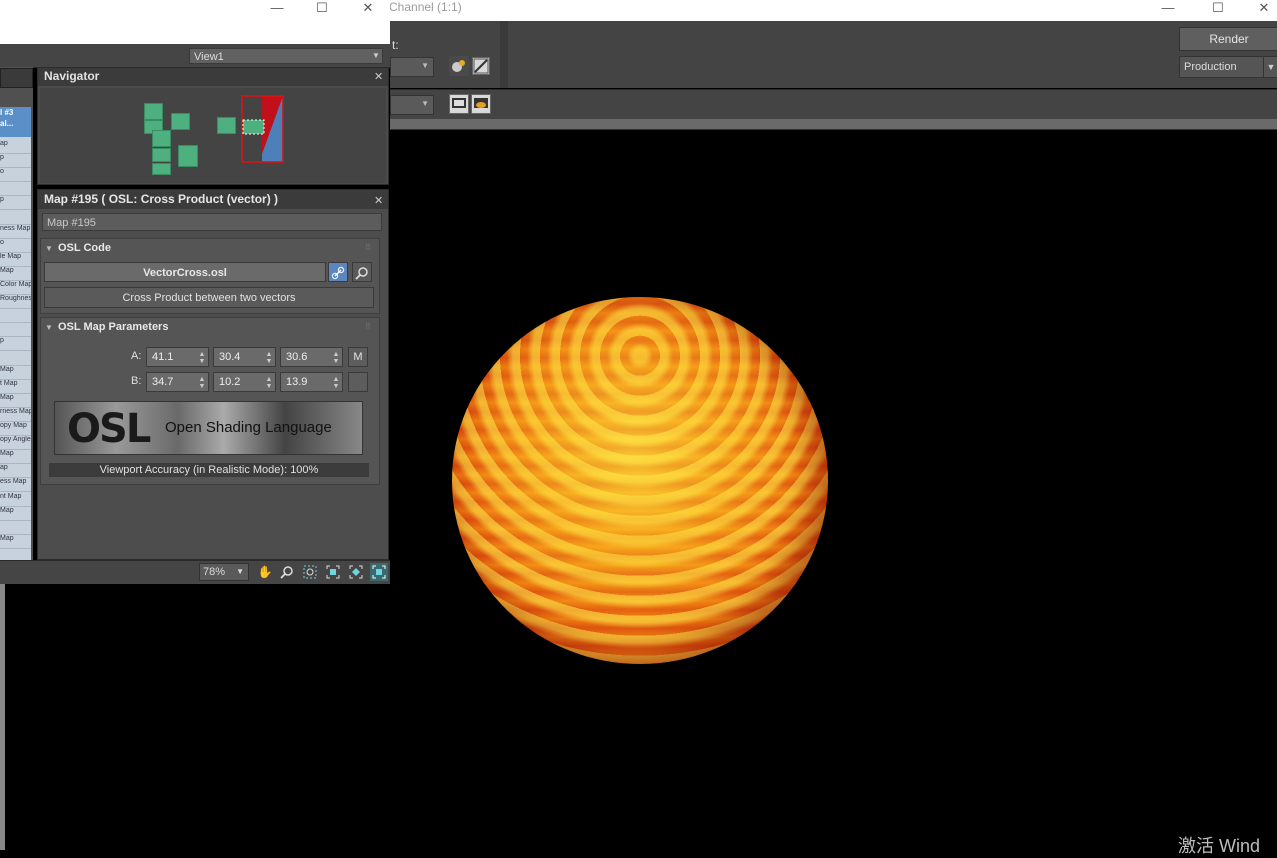 Image resolution: width=1277 pixels, height=858 pixels. Describe the element at coordinates (833, 104) in the screenshot. I see `render-toolbar-row2` at that location.